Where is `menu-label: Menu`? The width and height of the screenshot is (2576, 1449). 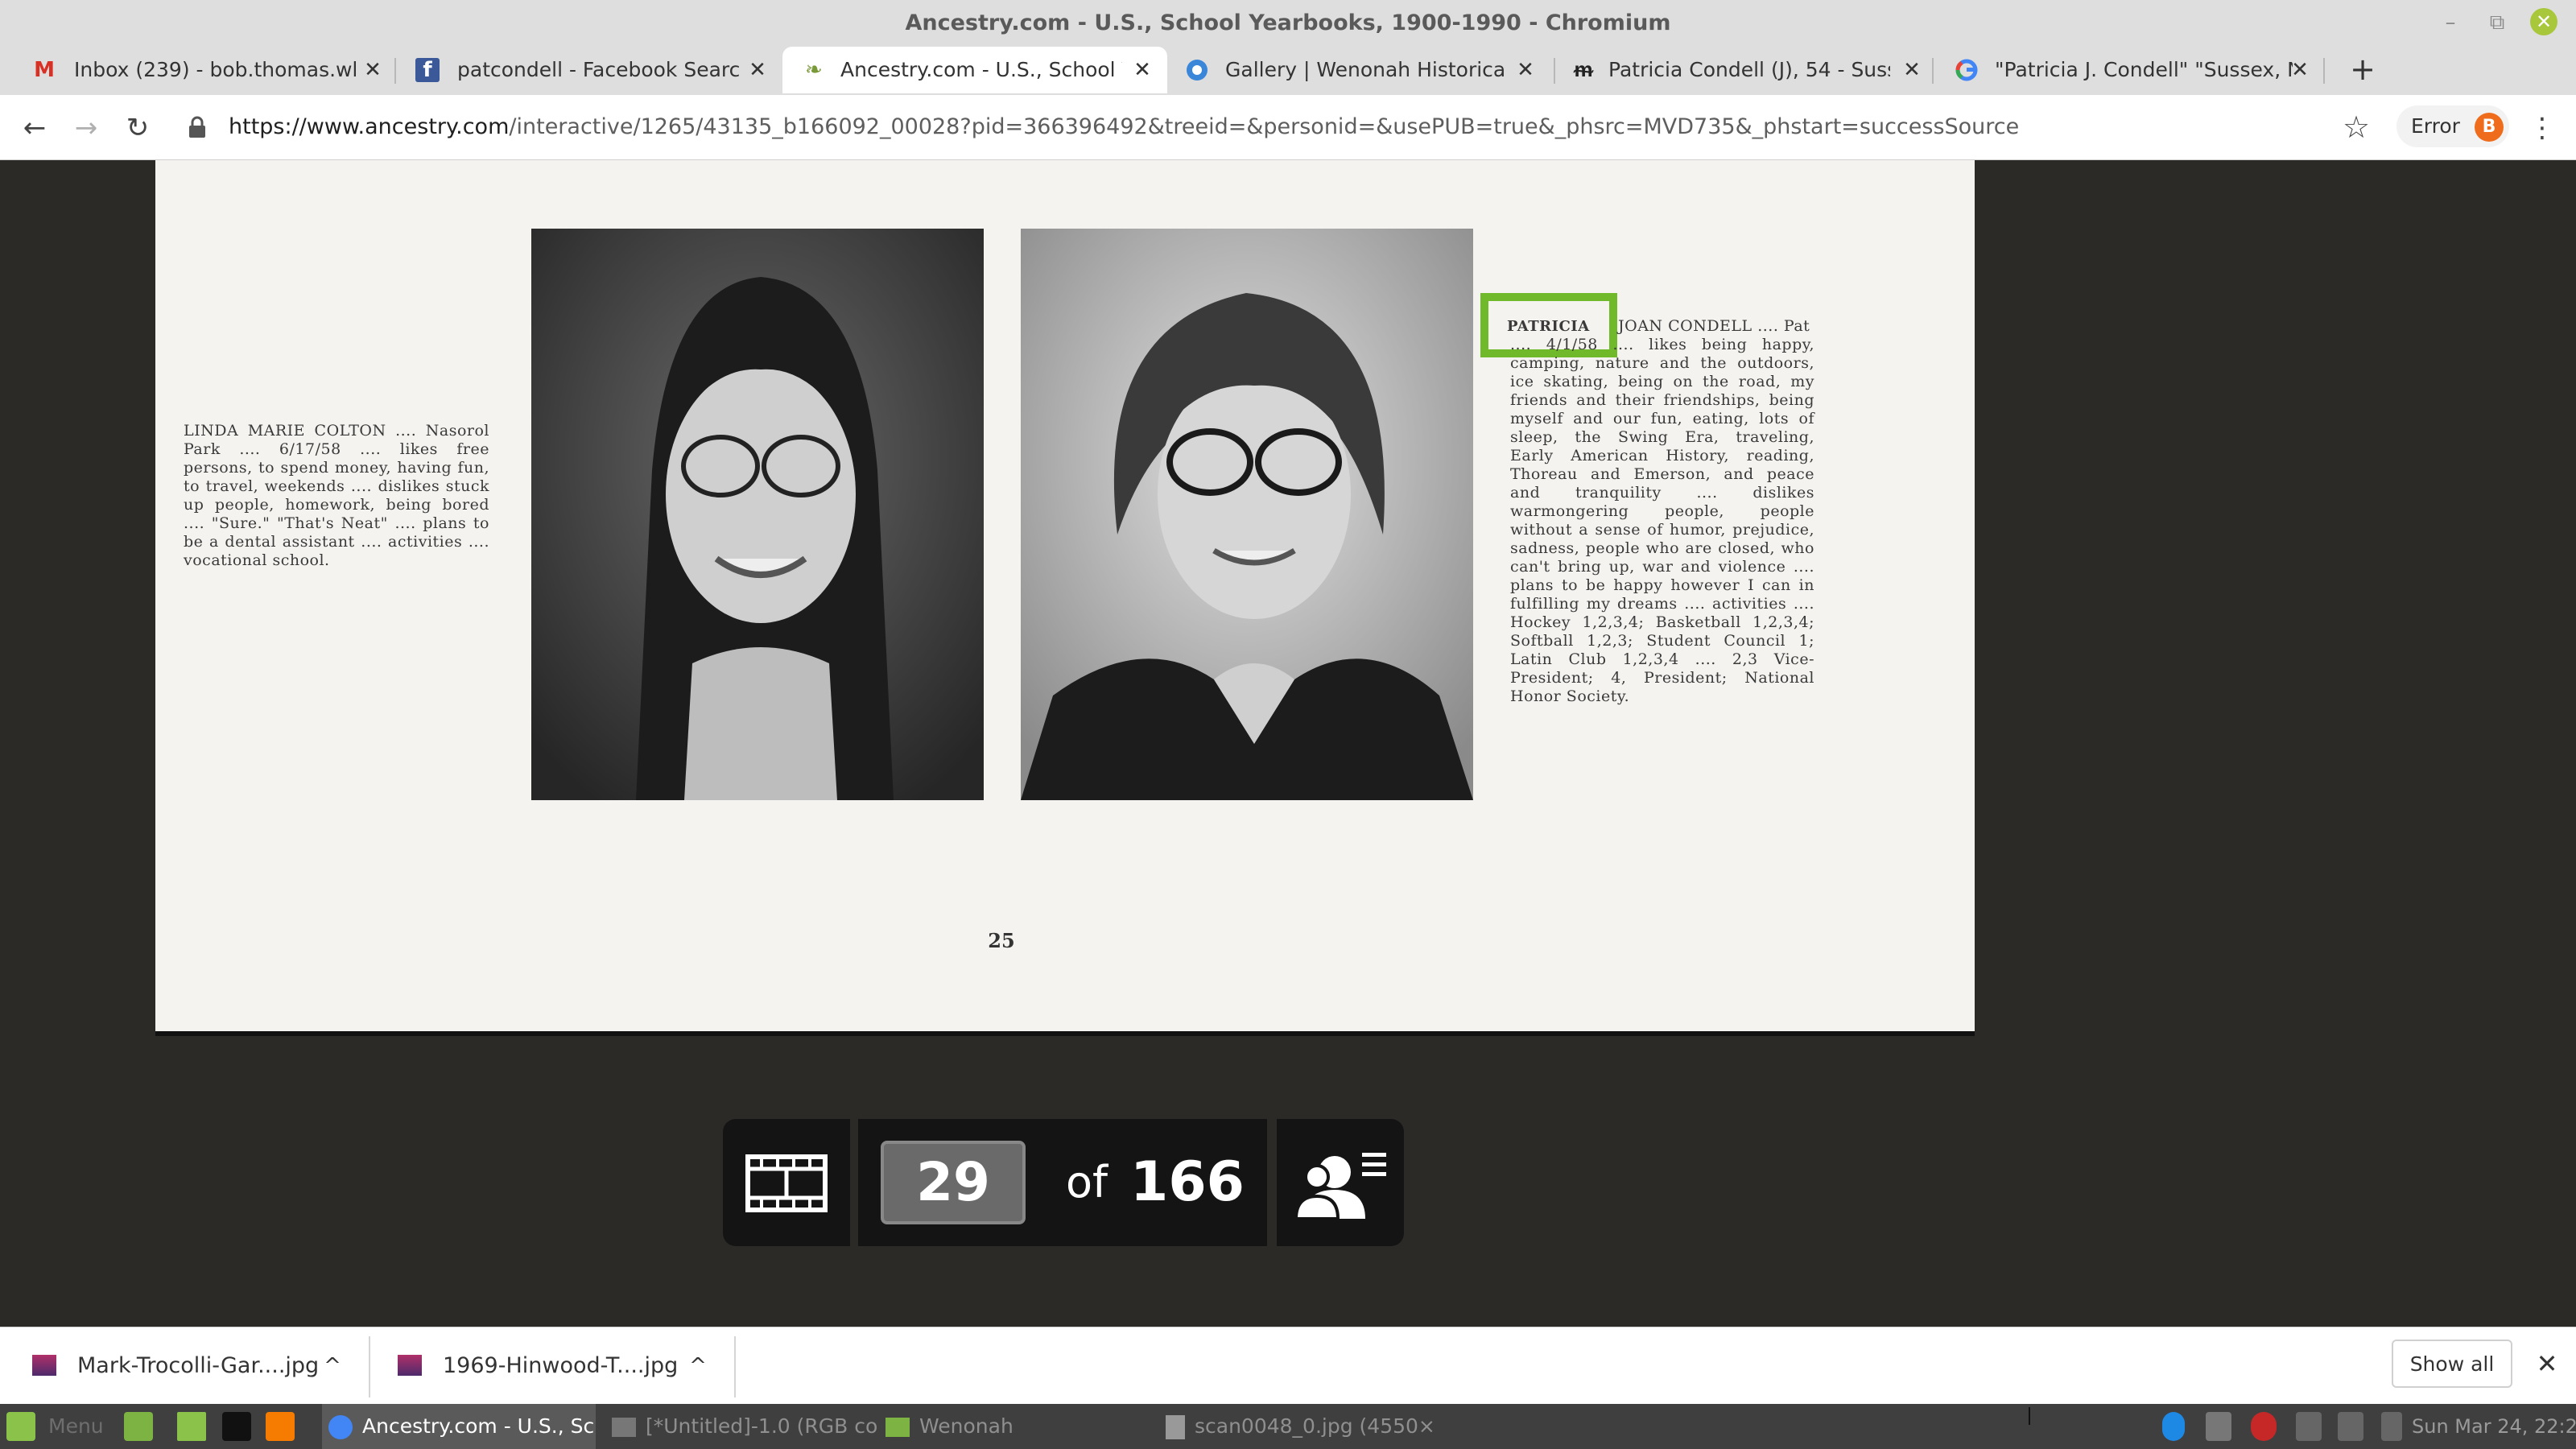
menu-label: Menu is located at coordinates (80, 1426).